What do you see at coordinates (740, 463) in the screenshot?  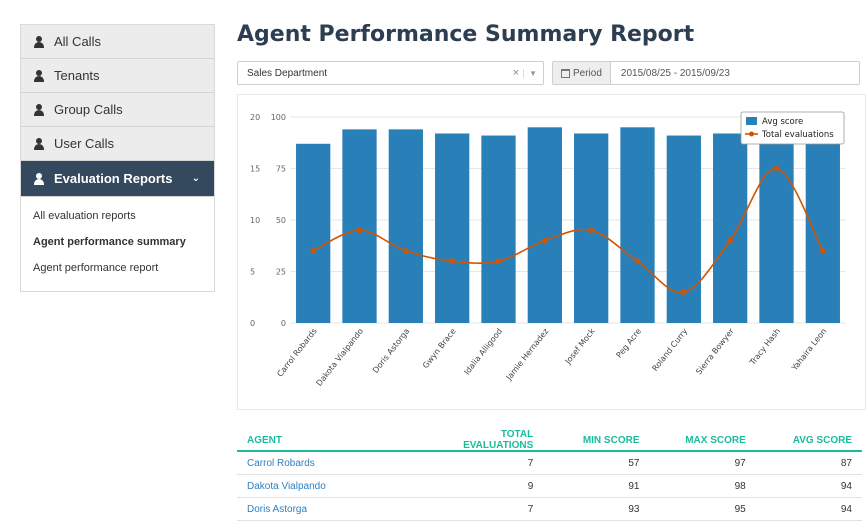 I see `cell-max-score: 97` at bounding box center [740, 463].